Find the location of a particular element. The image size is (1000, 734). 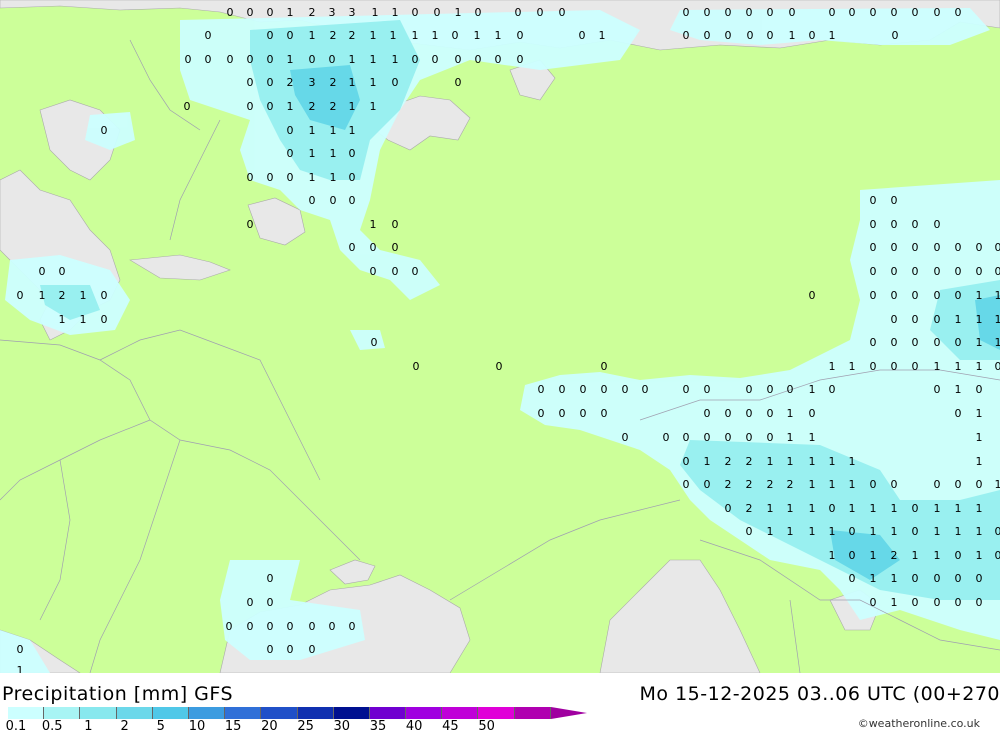

legend-tick-label: 35 is located at coordinates (378, 726).